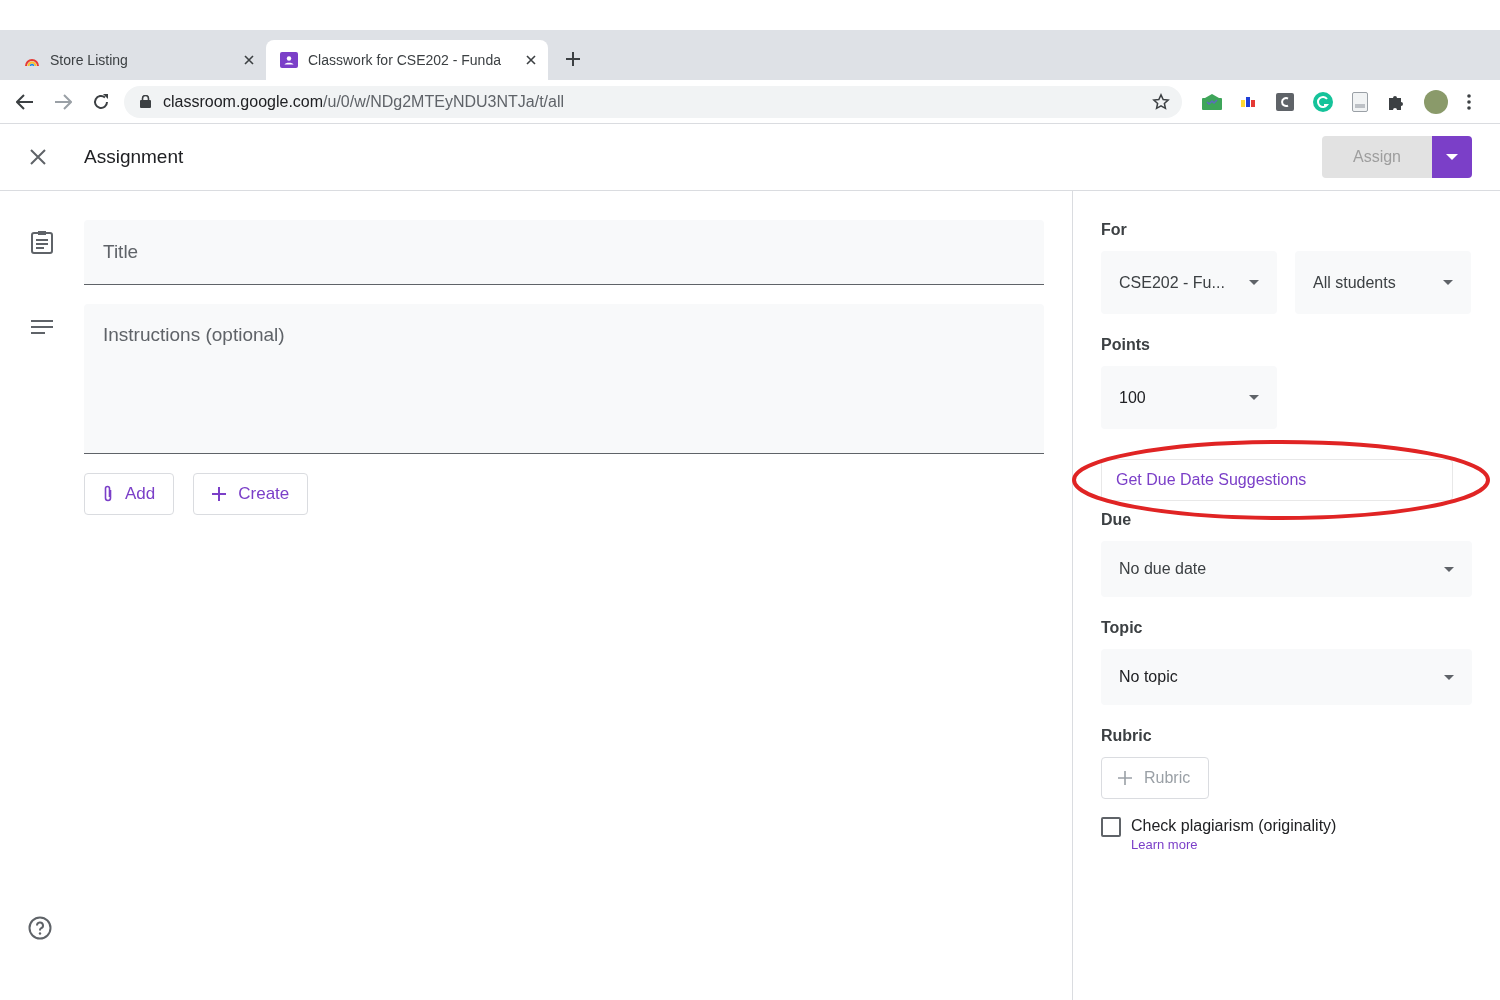  What do you see at coordinates (63, 101) in the screenshot?
I see `forward-arrow-icon` at bounding box center [63, 101].